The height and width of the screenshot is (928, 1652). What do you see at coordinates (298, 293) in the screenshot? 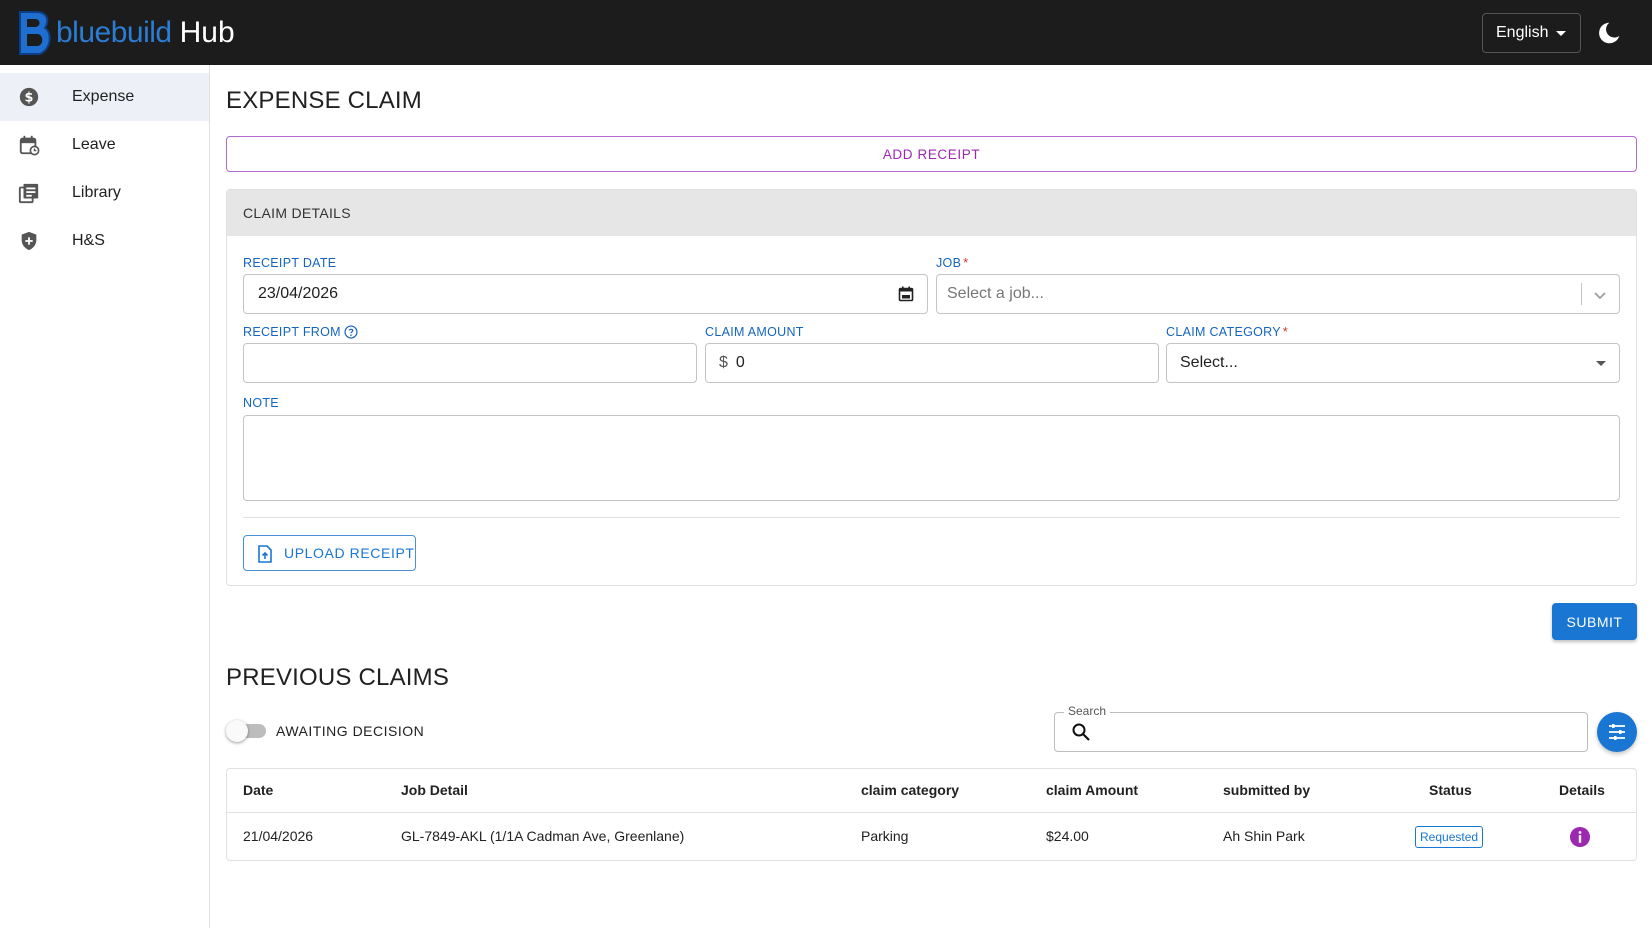
I see `receipt-date-value: 23/04/2026` at bounding box center [298, 293].